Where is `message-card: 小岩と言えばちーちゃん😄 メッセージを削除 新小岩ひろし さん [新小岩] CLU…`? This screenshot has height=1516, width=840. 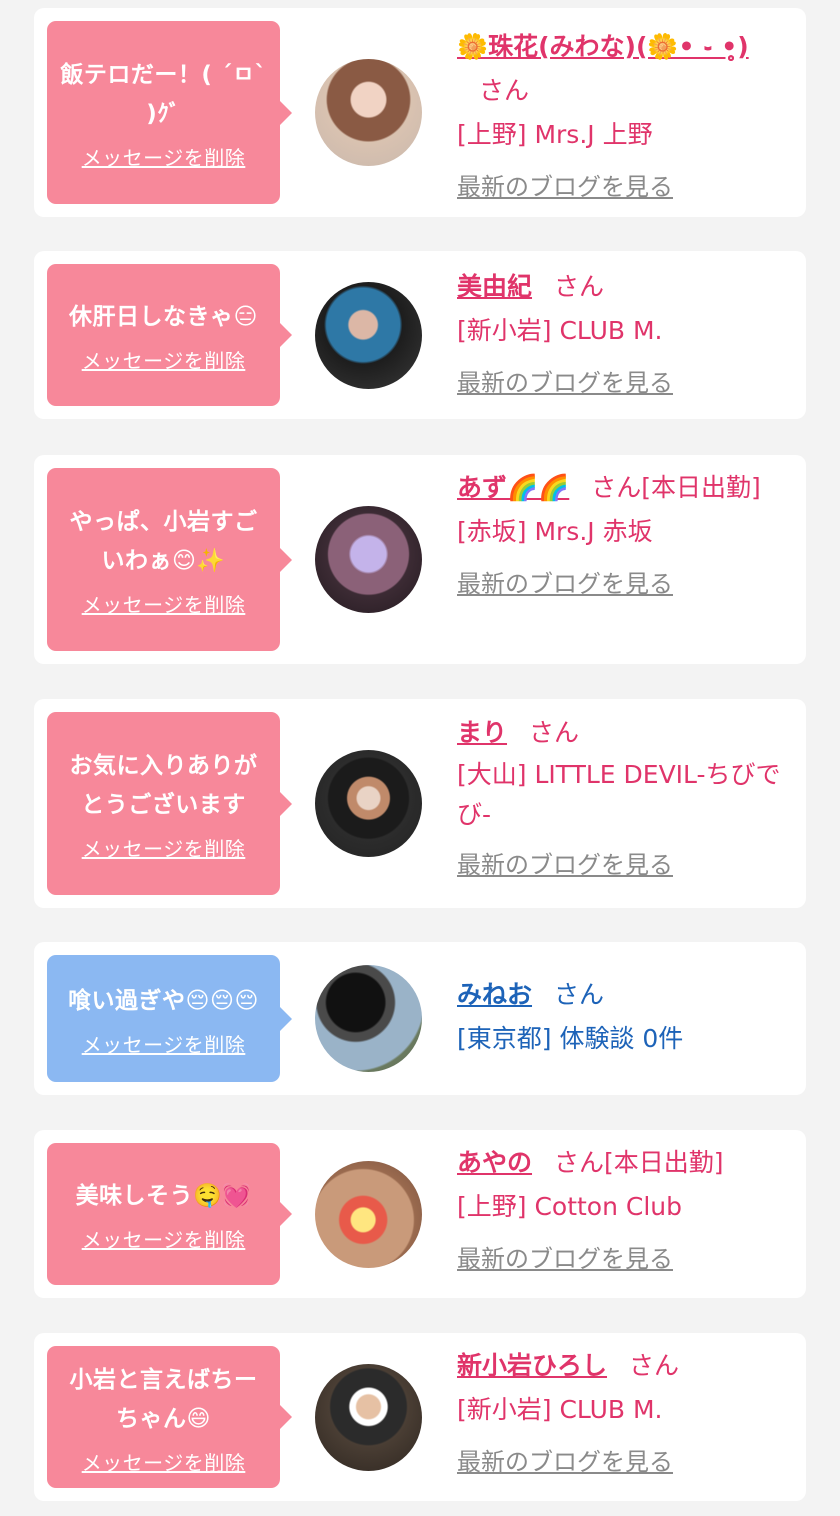 message-card: 小岩と言えばちーちゃん😄 メッセージを削除 新小岩ひろし さん [新小岩] CLU… is located at coordinates (420, 1417).